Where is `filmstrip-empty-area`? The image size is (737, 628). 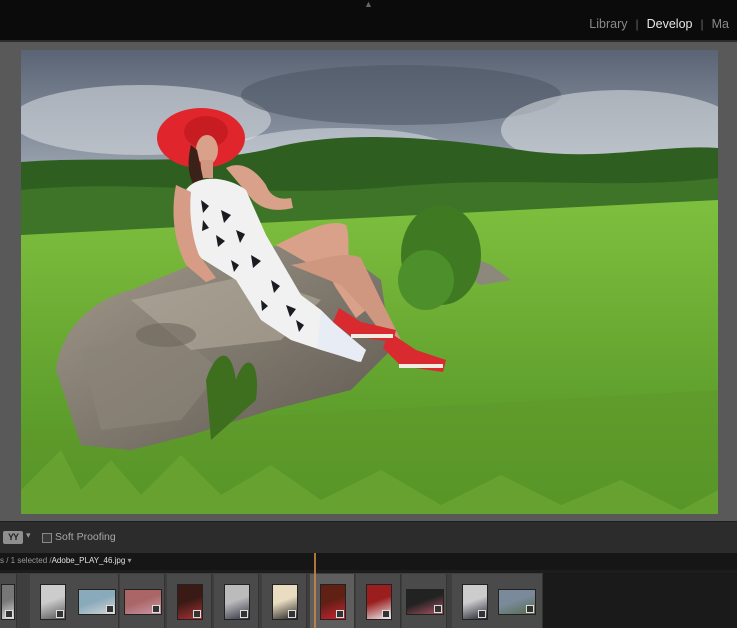 filmstrip-empty-area is located at coordinates (640, 600).